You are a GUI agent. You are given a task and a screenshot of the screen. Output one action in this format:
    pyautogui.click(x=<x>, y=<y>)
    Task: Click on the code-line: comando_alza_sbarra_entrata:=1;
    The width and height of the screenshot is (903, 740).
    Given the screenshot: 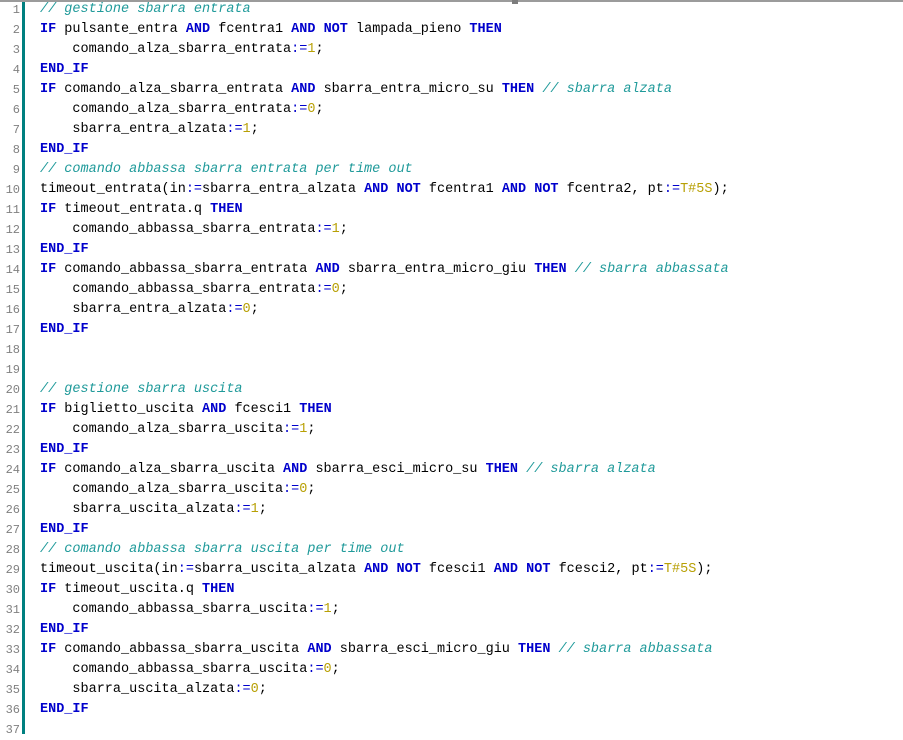 What is the action you would take?
    pyautogui.click(x=471, y=50)
    